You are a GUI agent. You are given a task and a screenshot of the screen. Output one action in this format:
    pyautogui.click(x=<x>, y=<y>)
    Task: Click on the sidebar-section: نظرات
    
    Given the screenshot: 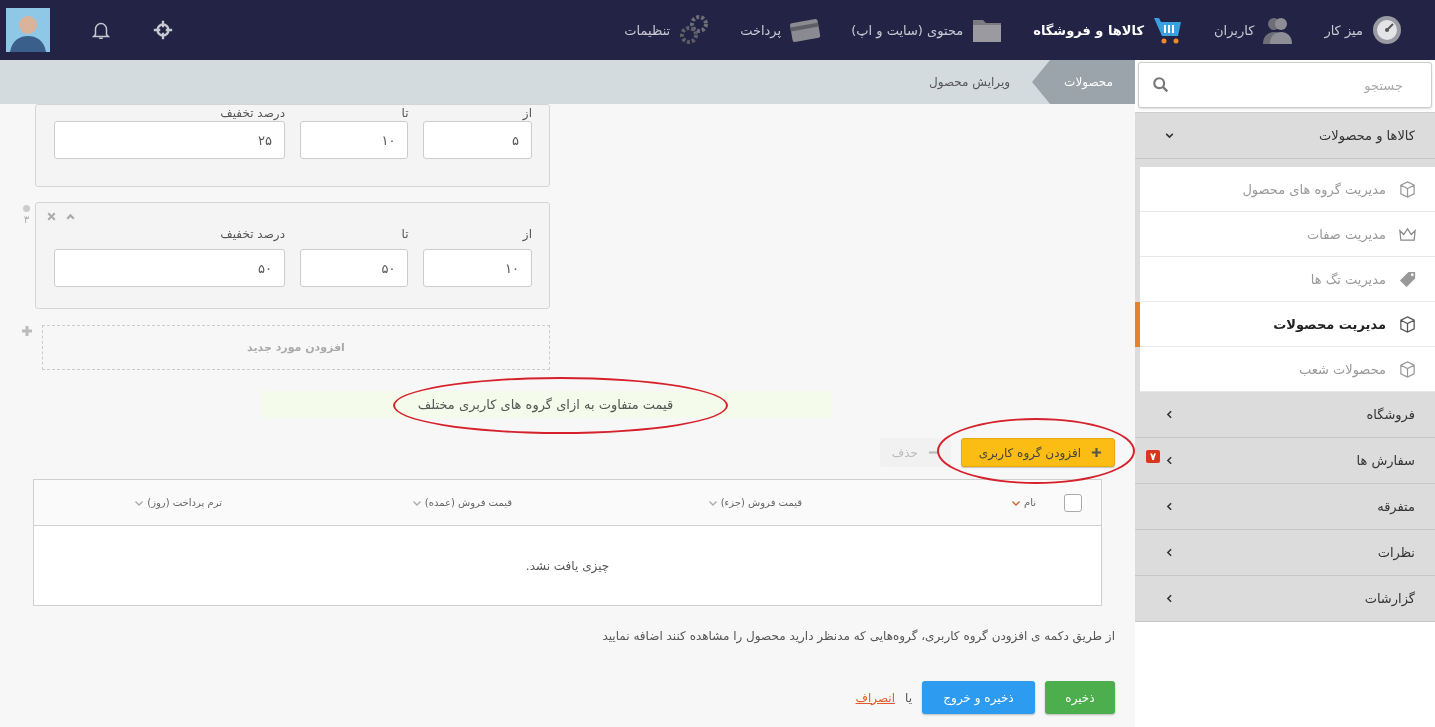 What is the action you would take?
    pyautogui.click(x=1285, y=553)
    